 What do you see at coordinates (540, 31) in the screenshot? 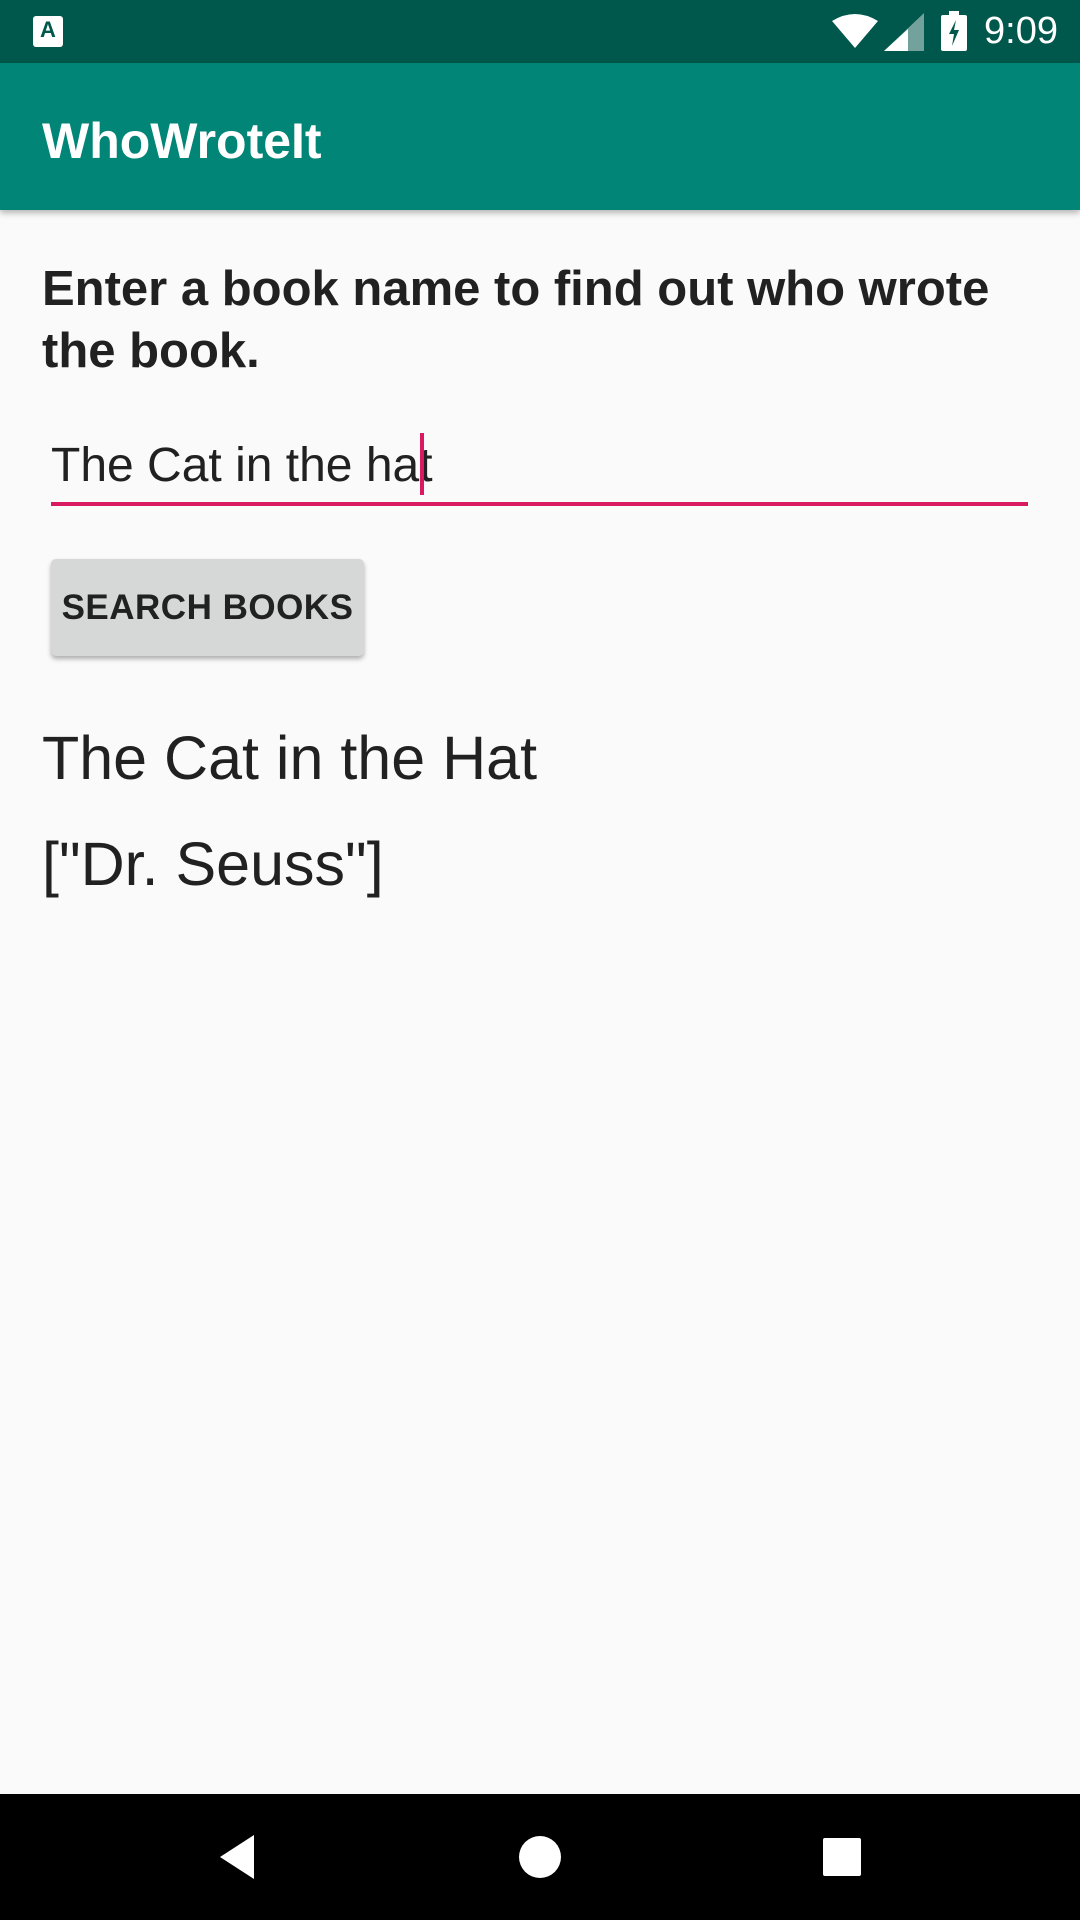
I see `status-bar: A 9:09` at bounding box center [540, 31].